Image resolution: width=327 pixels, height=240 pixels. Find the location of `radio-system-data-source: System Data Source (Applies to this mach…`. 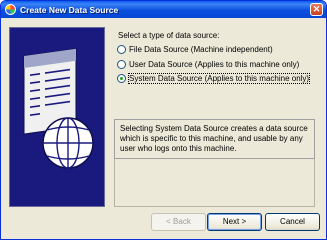

radio-system-data-source: System Data Source (Applies to this mach… is located at coordinates (214, 78).